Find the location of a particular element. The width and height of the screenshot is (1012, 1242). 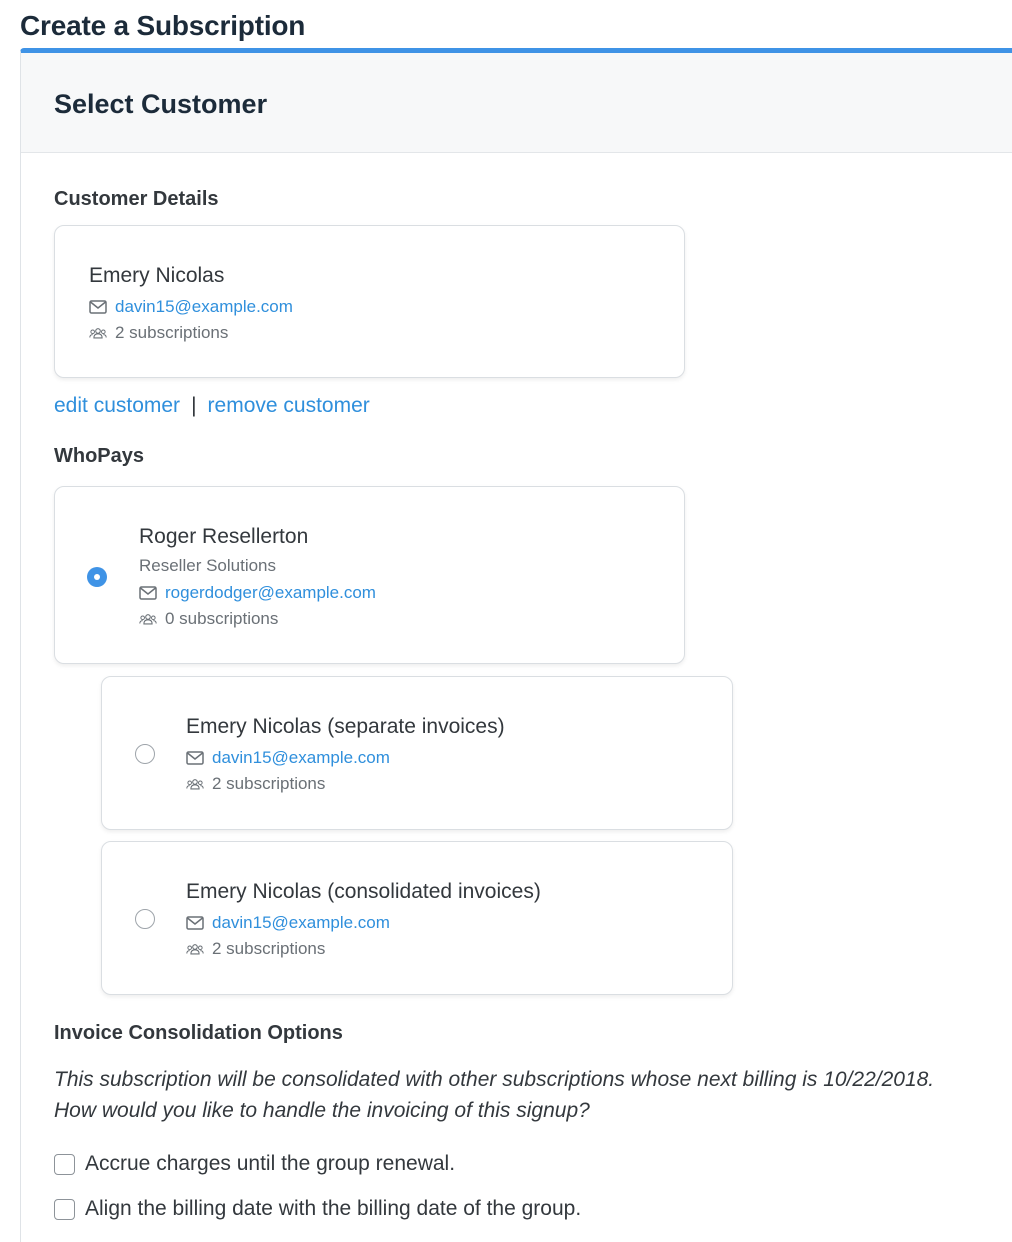

customer-email-line: davin15@example.com is located at coordinates (191, 307).